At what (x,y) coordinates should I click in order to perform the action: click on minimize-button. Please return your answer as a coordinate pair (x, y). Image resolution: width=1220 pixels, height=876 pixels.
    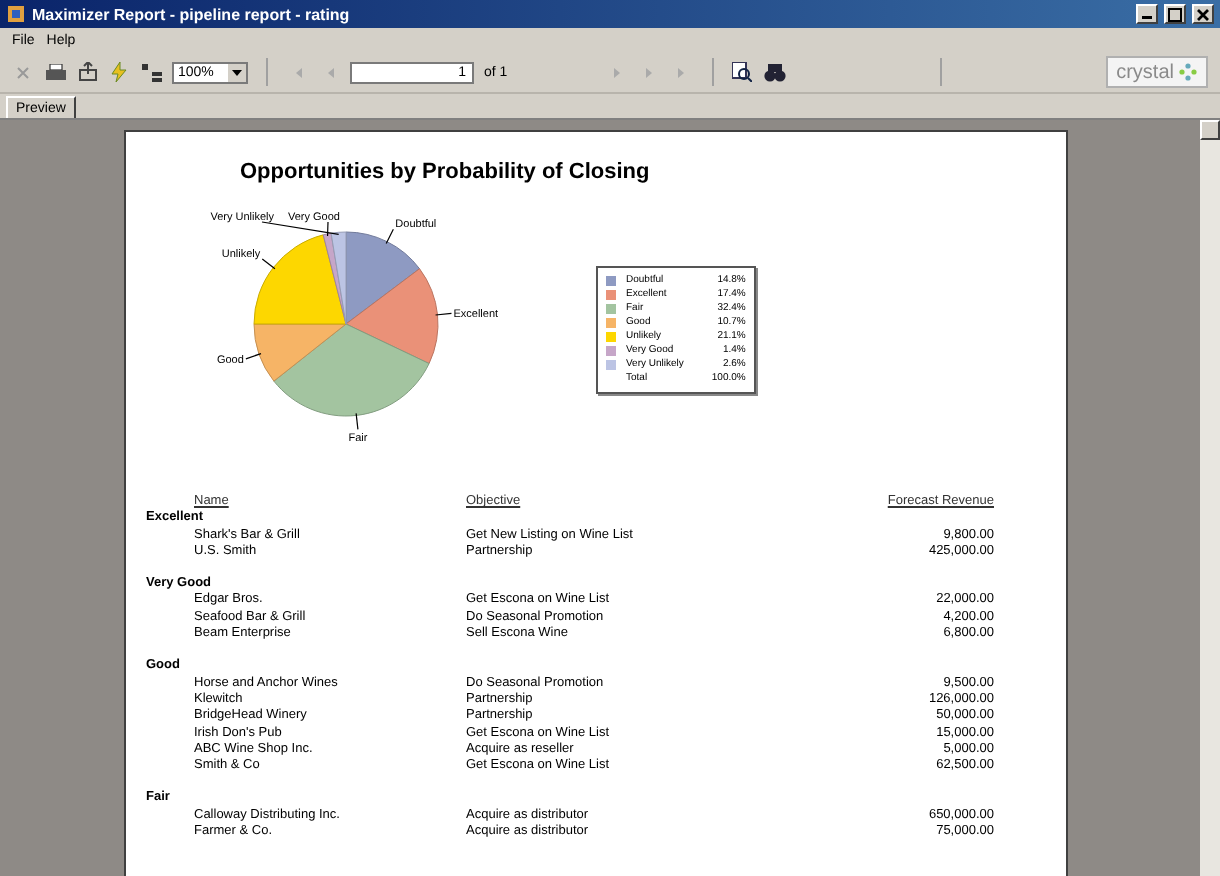
    Looking at the image, I should click on (1147, 14).